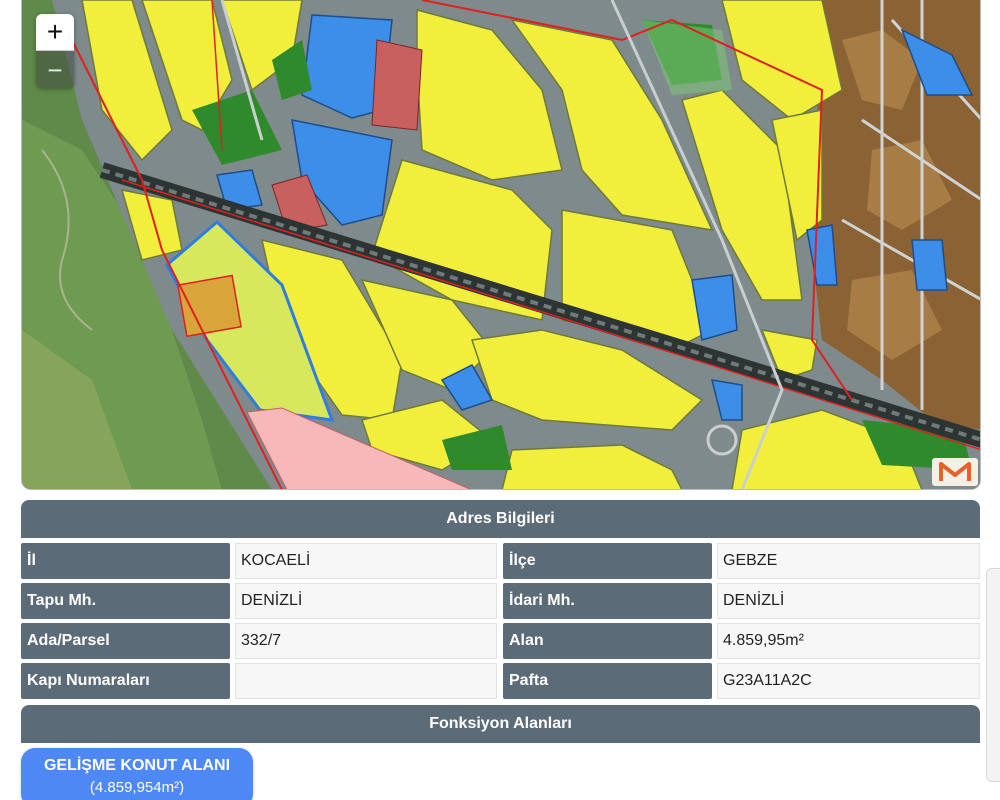 This screenshot has height=800, width=1000. What do you see at coordinates (125, 561) in the screenshot?
I see `label-il: İl` at bounding box center [125, 561].